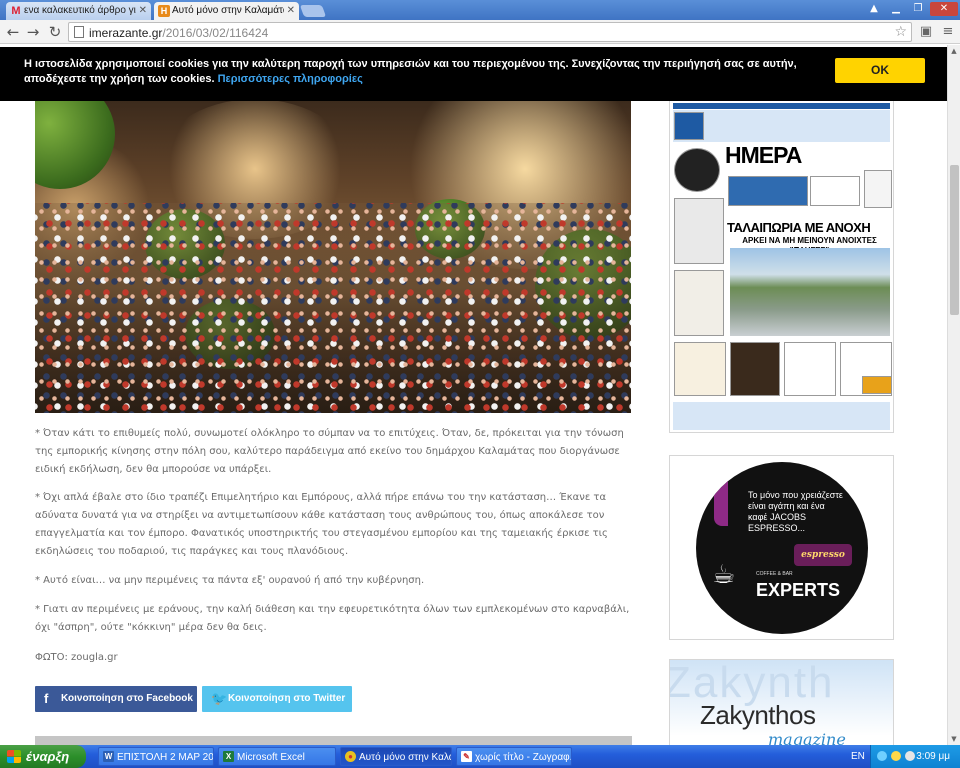 Image resolution: width=960 pixels, height=768 pixels. Describe the element at coordinates (880, 70) in the screenshot. I see `cookie-ok-button: OK` at that location.